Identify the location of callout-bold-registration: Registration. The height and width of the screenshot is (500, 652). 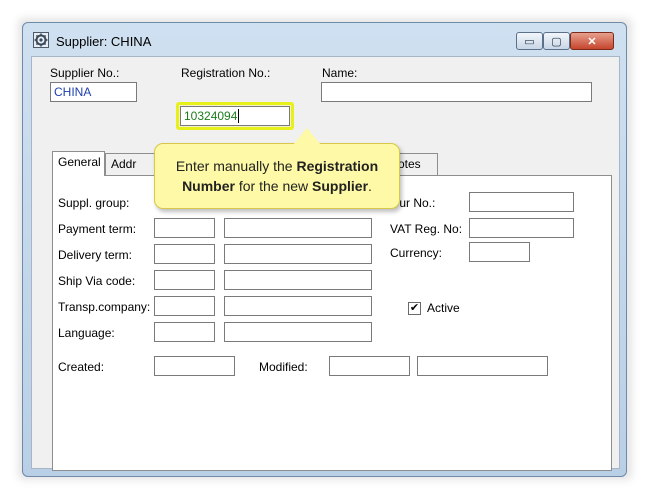
(337, 166).